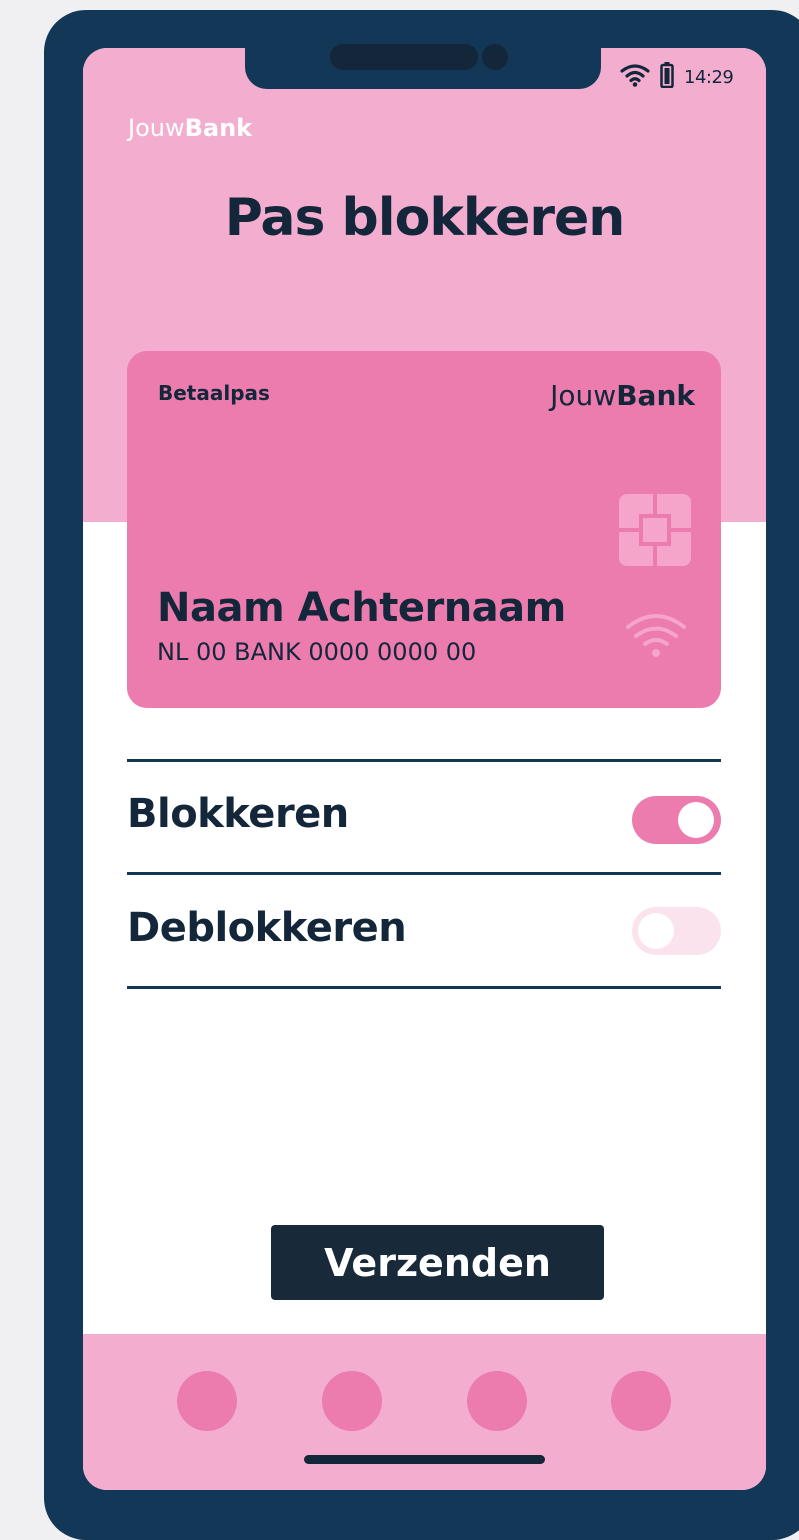 The width and height of the screenshot is (799, 1540). What do you see at coordinates (317, 652) in the screenshot?
I see `card-iban: NL 00 BANK 0000 0000 00` at bounding box center [317, 652].